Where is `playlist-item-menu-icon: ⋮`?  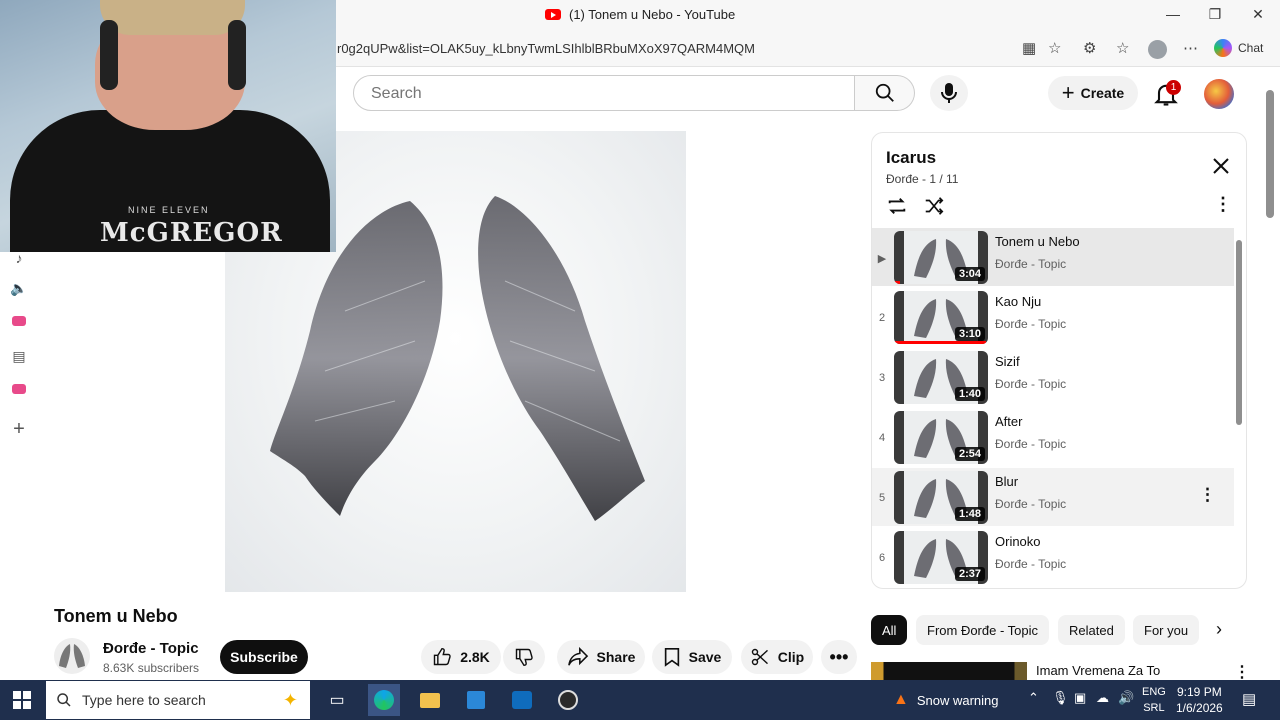 playlist-item-menu-icon: ⋮ is located at coordinates (1207, 495).